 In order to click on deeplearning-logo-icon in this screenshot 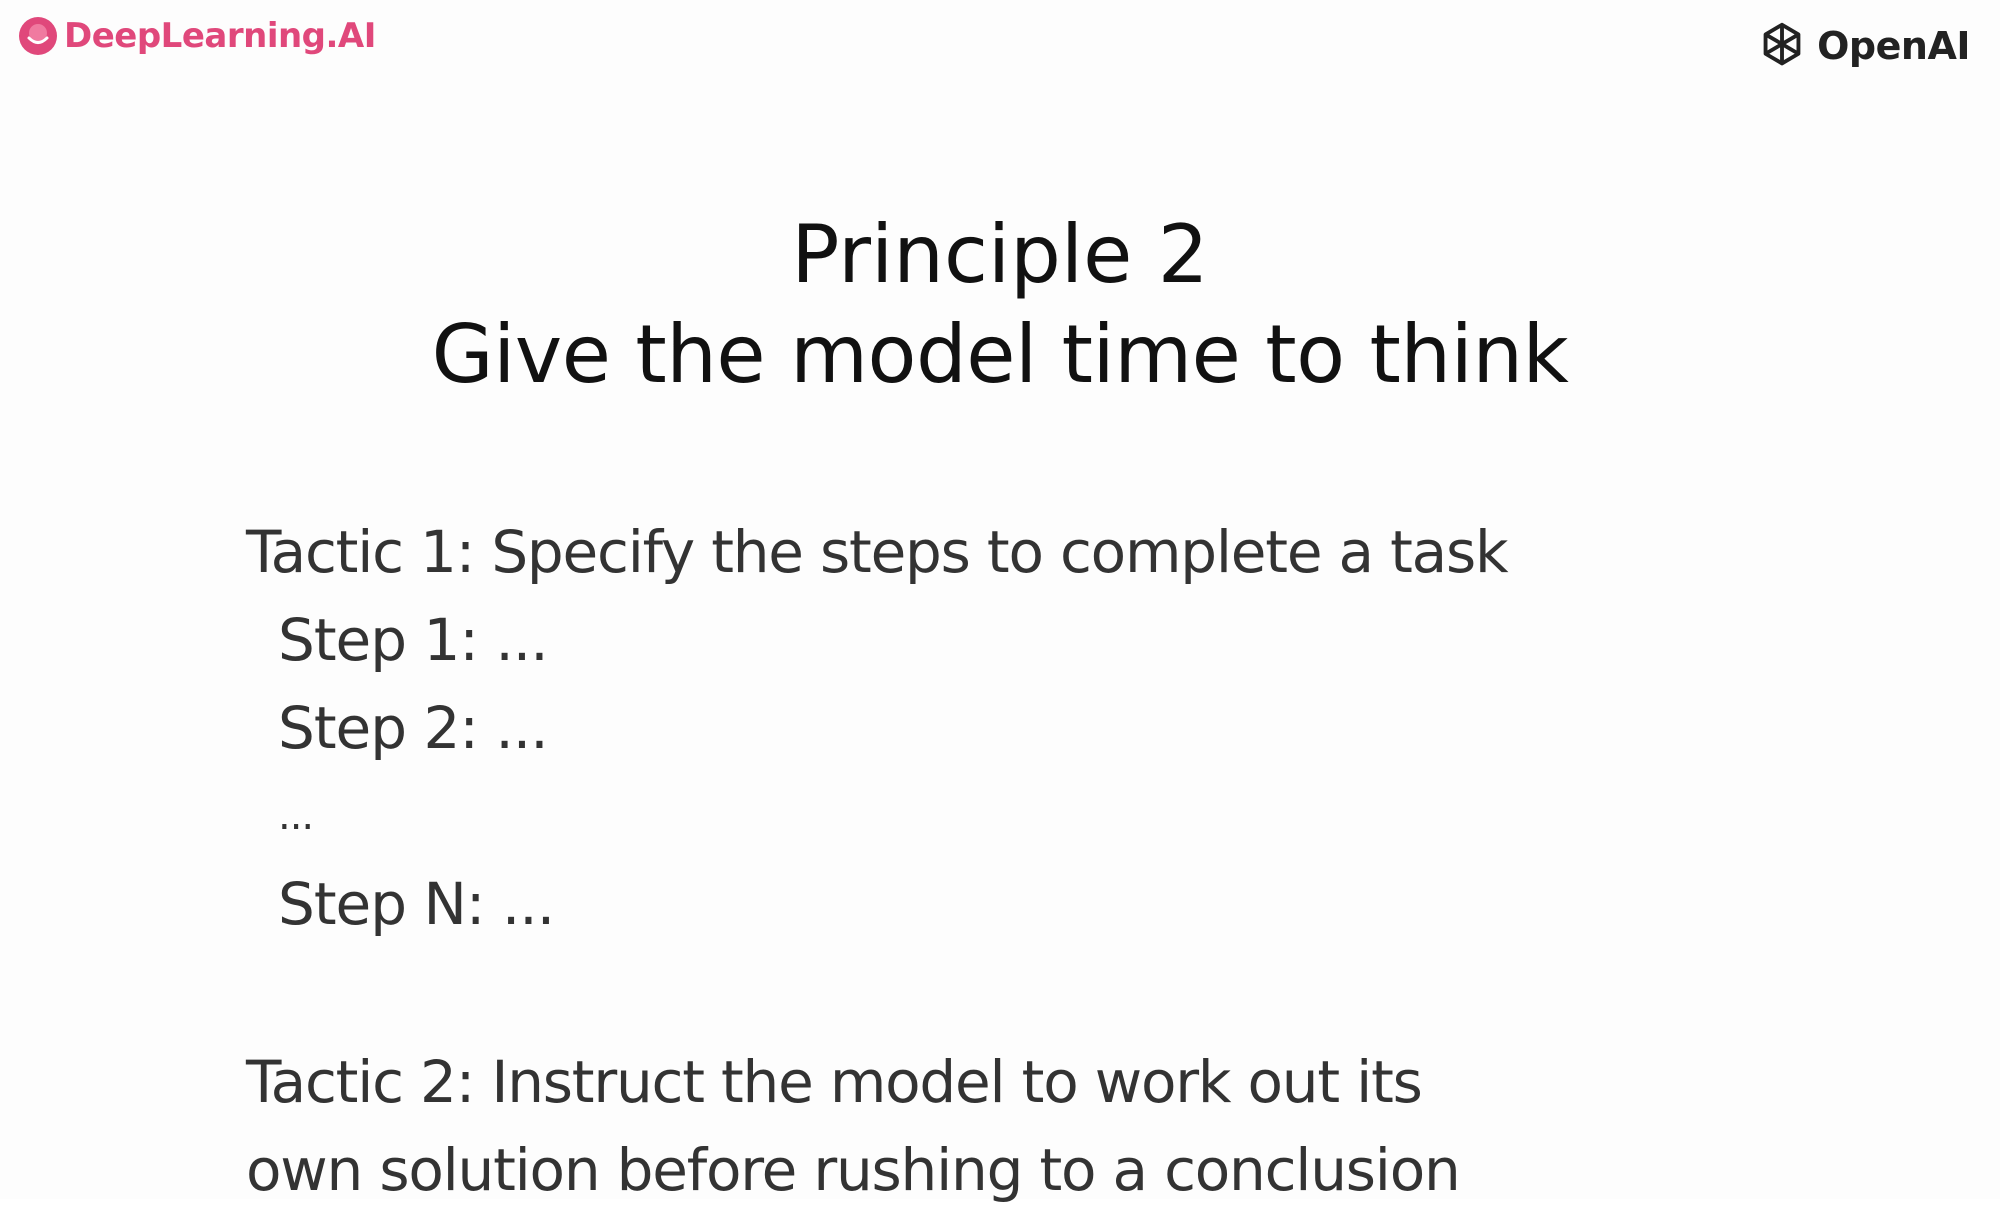, I will do `click(38, 36)`.